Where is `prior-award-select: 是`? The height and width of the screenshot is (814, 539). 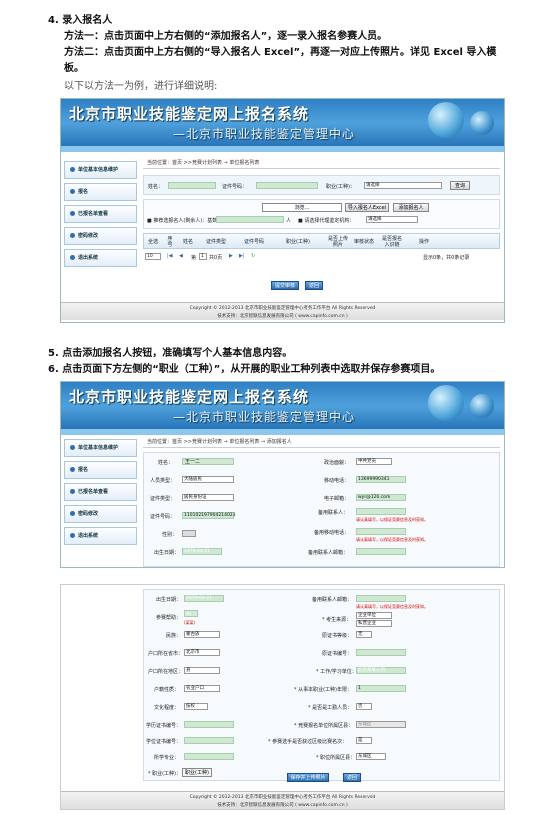 prior-award-select: 是 is located at coordinates (364, 740).